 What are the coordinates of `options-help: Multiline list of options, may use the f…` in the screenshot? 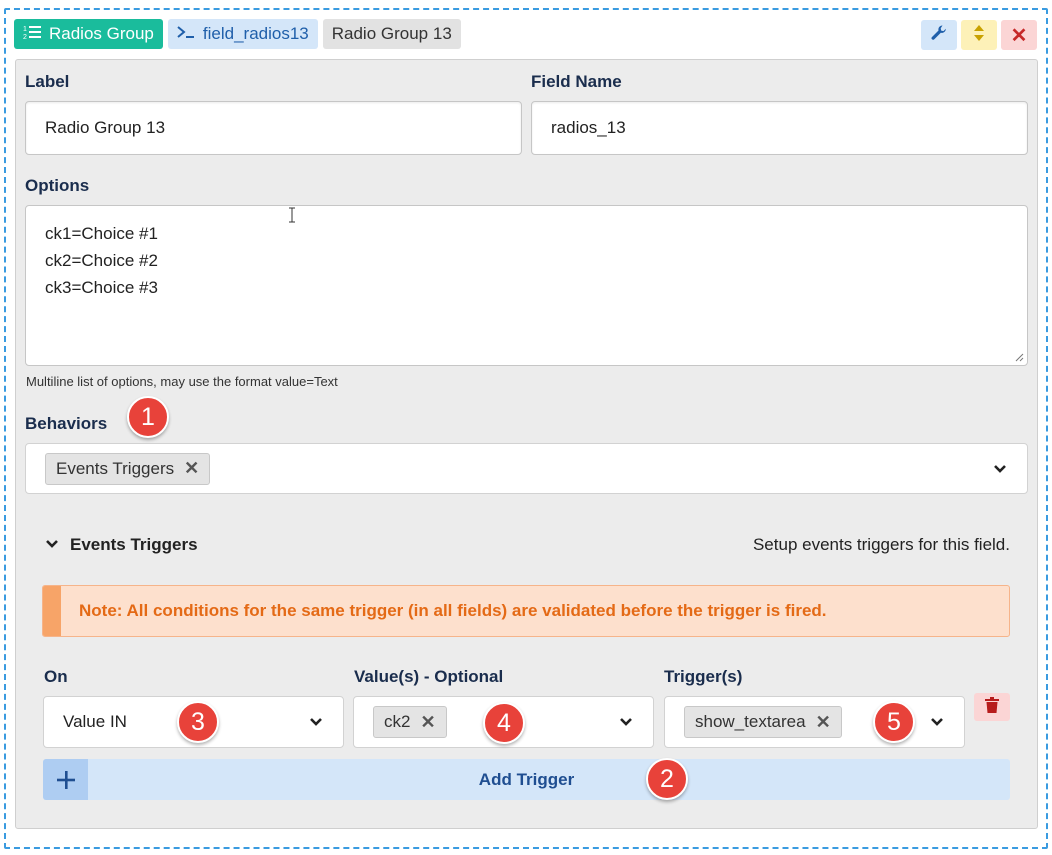 It's located at (182, 381).